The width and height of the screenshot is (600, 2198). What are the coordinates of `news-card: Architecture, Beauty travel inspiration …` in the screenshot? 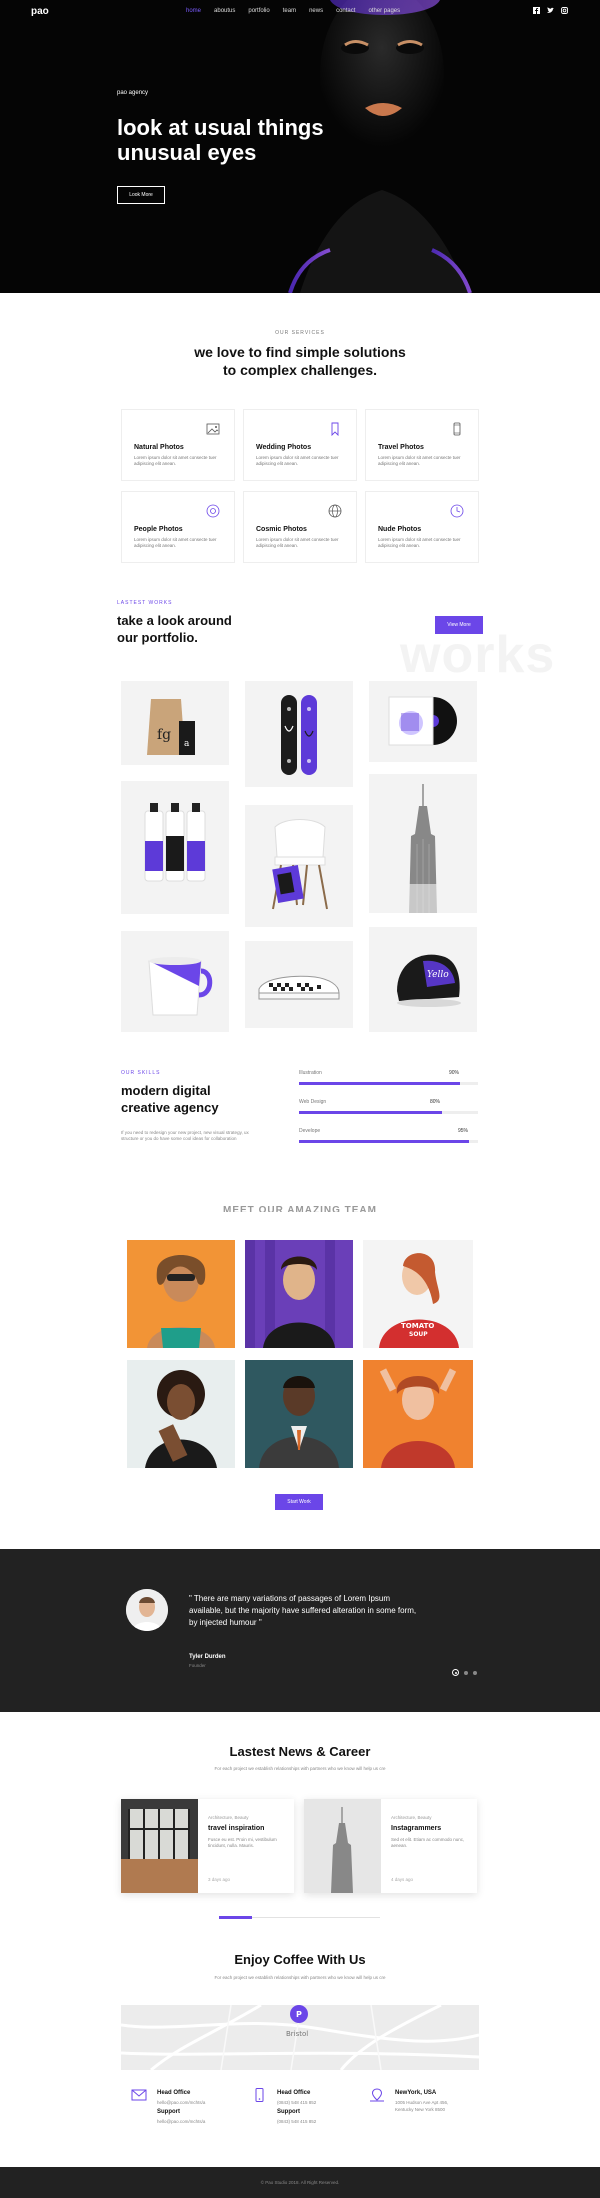 It's located at (207, 1846).